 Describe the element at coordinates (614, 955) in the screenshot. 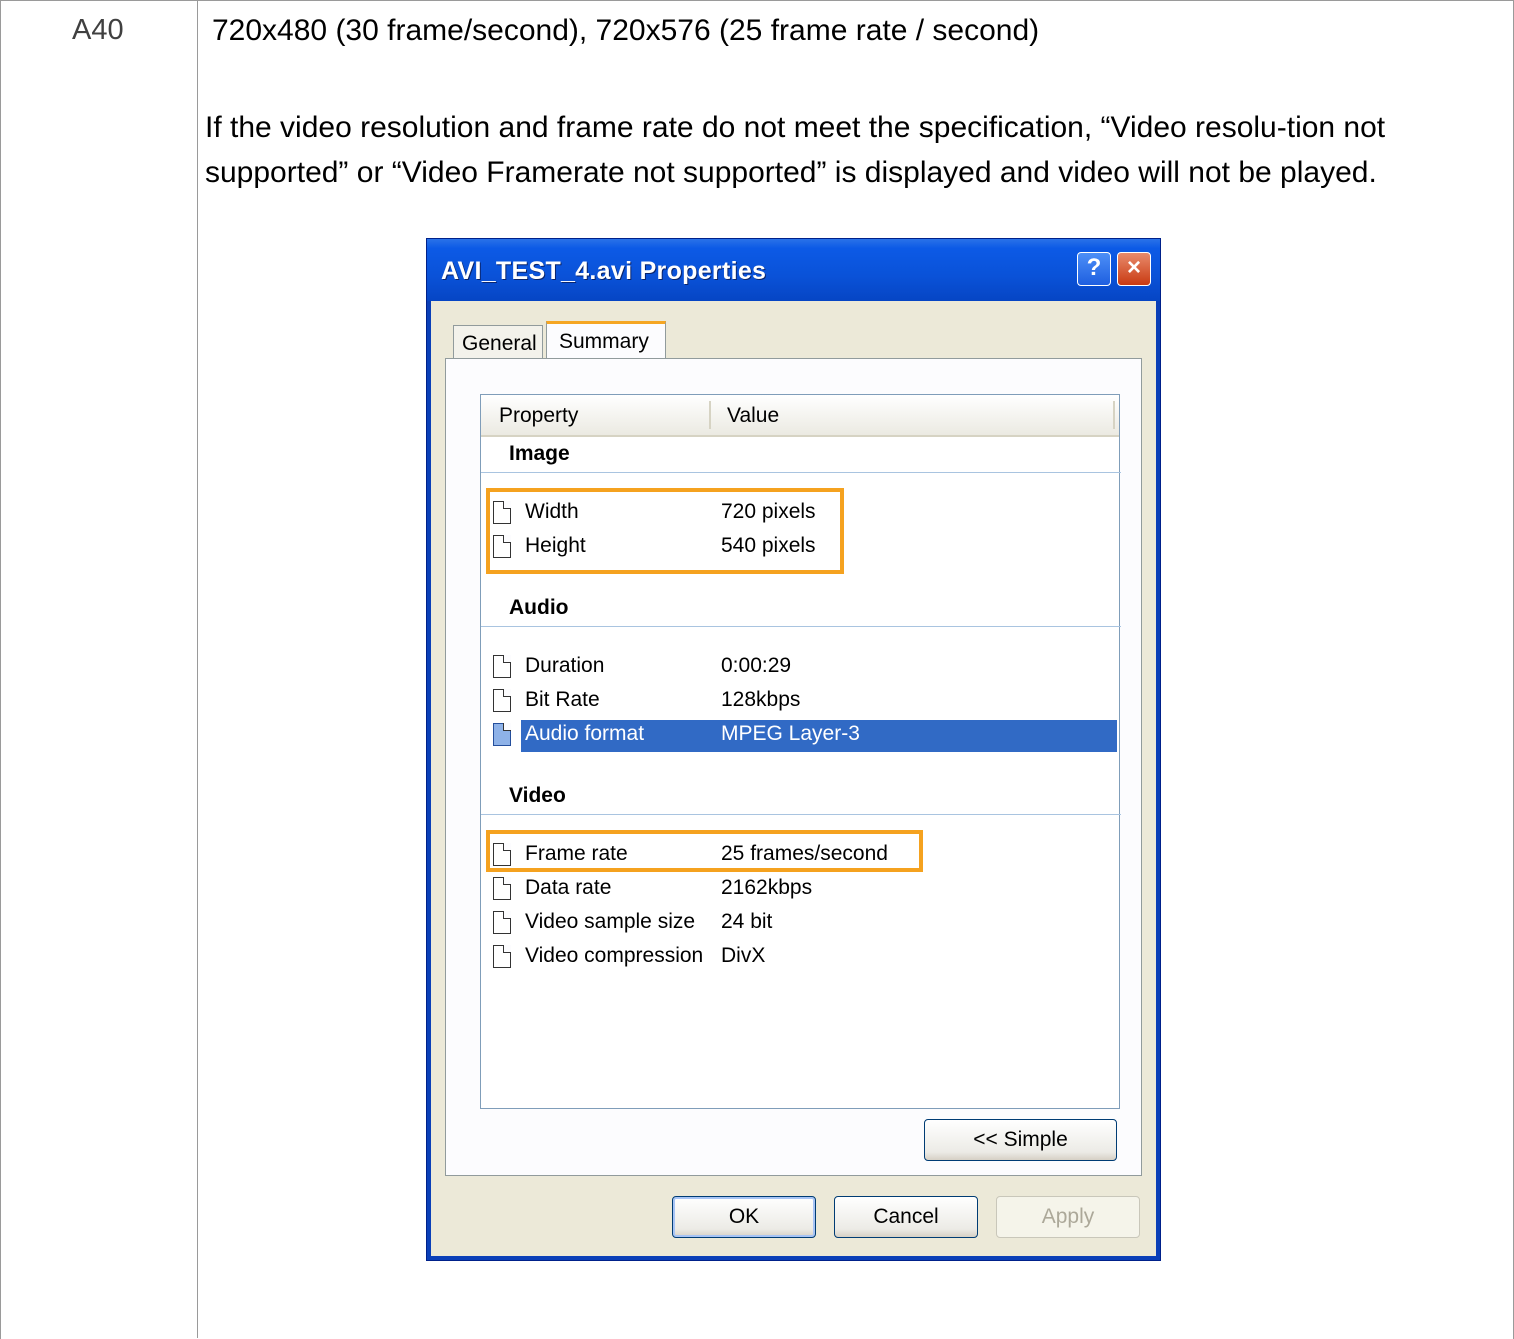

I see `property-name: Video compression` at that location.